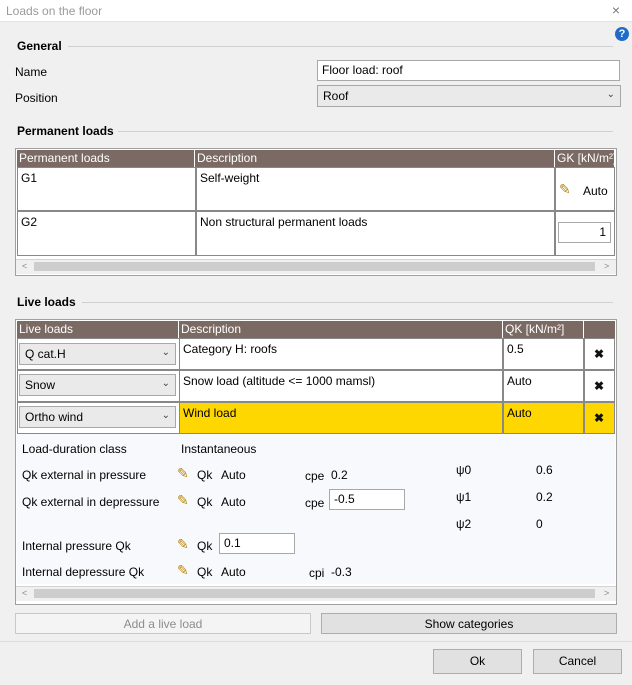 The image size is (632, 685). Describe the element at coordinates (76, 546) in the screenshot. I see `internal-pressure-label: Internal pressure Qk` at that location.